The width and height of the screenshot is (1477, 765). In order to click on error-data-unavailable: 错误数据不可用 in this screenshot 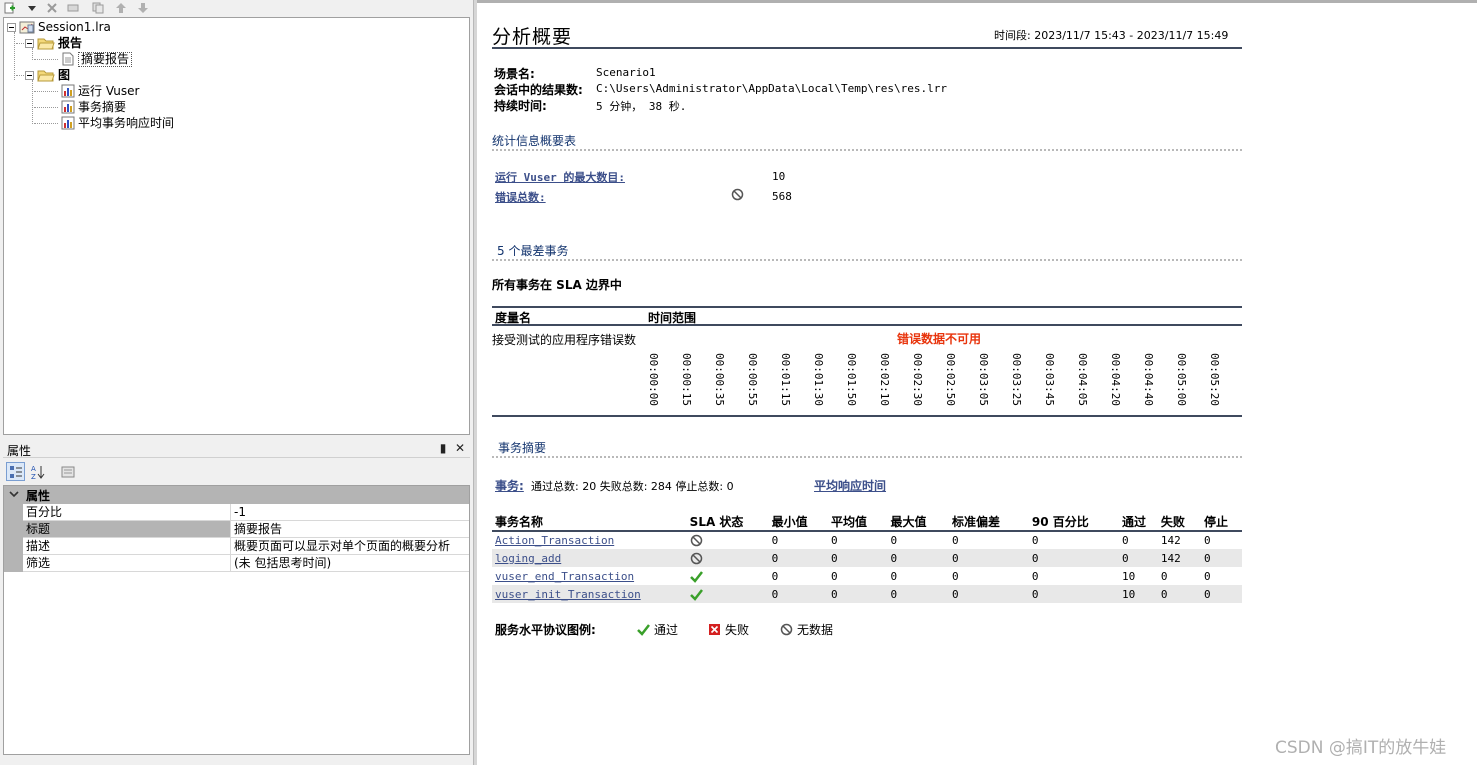, I will do `click(939, 339)`.